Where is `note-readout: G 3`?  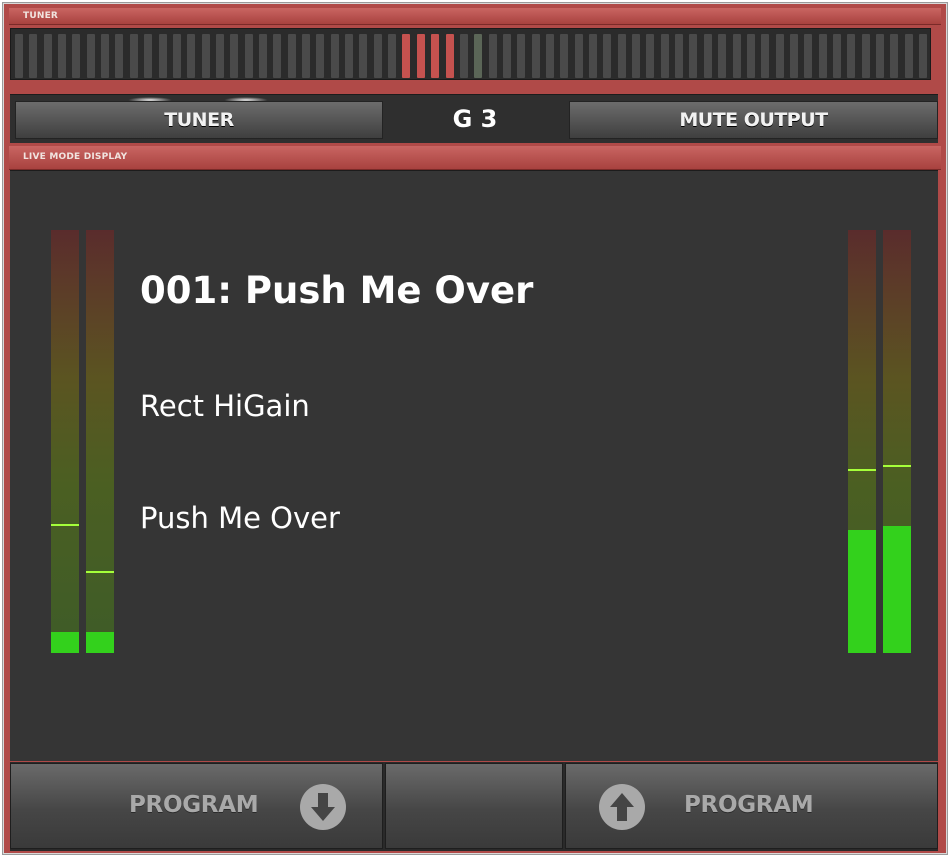
note-readout: G 3 is located at coordinates (475, 119).